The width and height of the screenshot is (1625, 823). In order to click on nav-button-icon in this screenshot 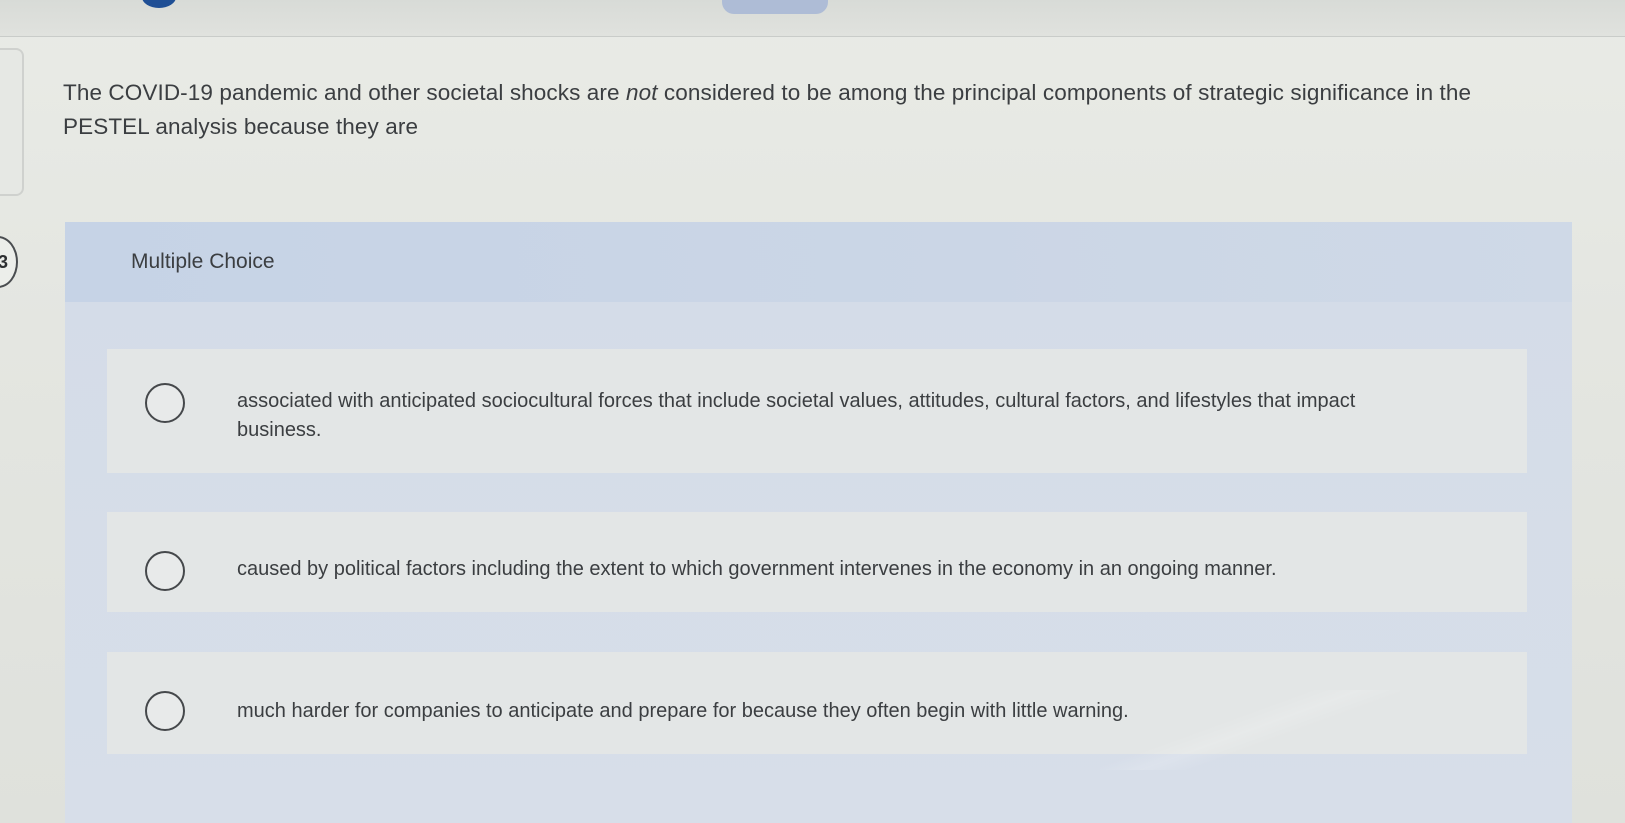, I will do `click(159, 4)`.